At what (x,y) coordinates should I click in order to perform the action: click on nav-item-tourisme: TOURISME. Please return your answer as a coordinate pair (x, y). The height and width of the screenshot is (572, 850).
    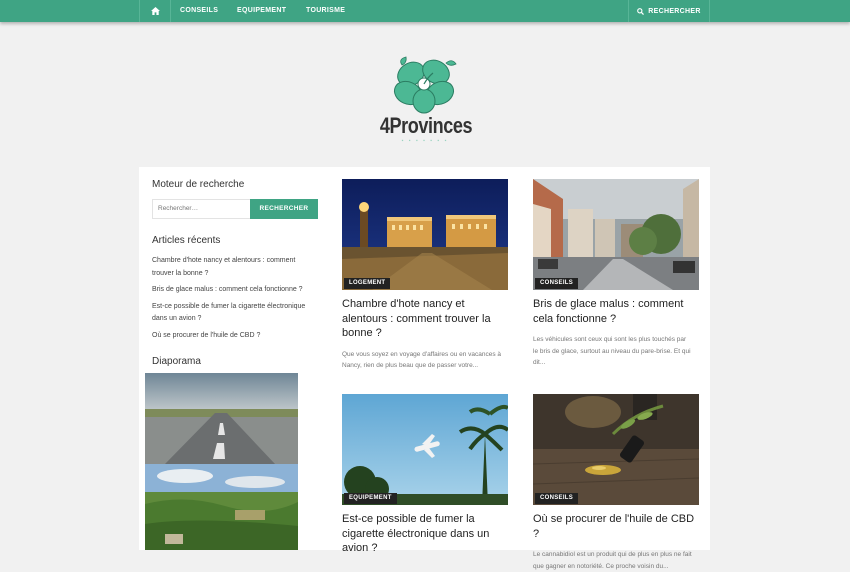
    Looking at the image, I should click on (325, 11).